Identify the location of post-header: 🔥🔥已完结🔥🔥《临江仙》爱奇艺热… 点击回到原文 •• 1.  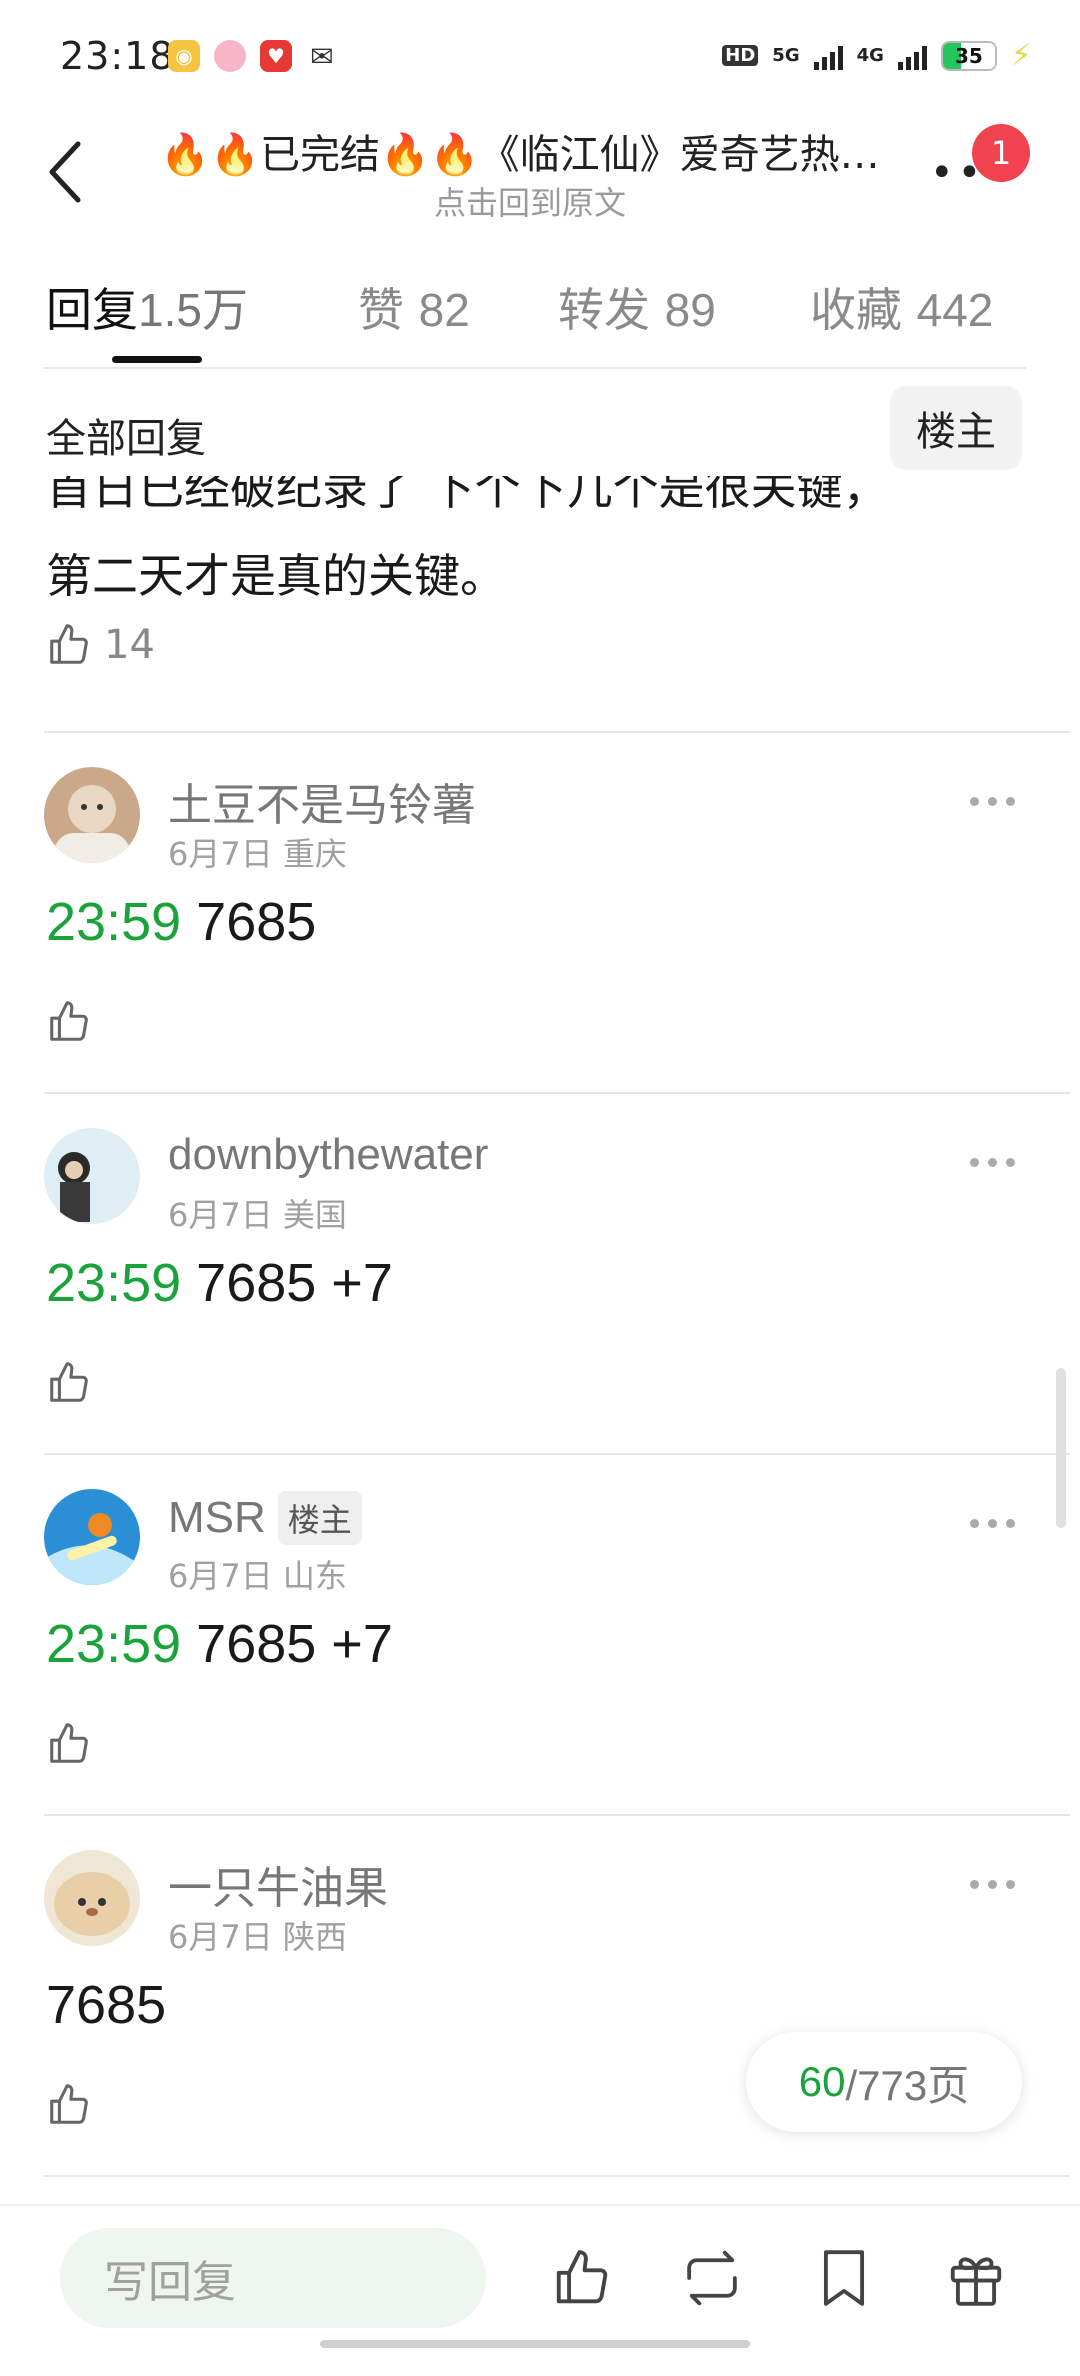
(540, 175).